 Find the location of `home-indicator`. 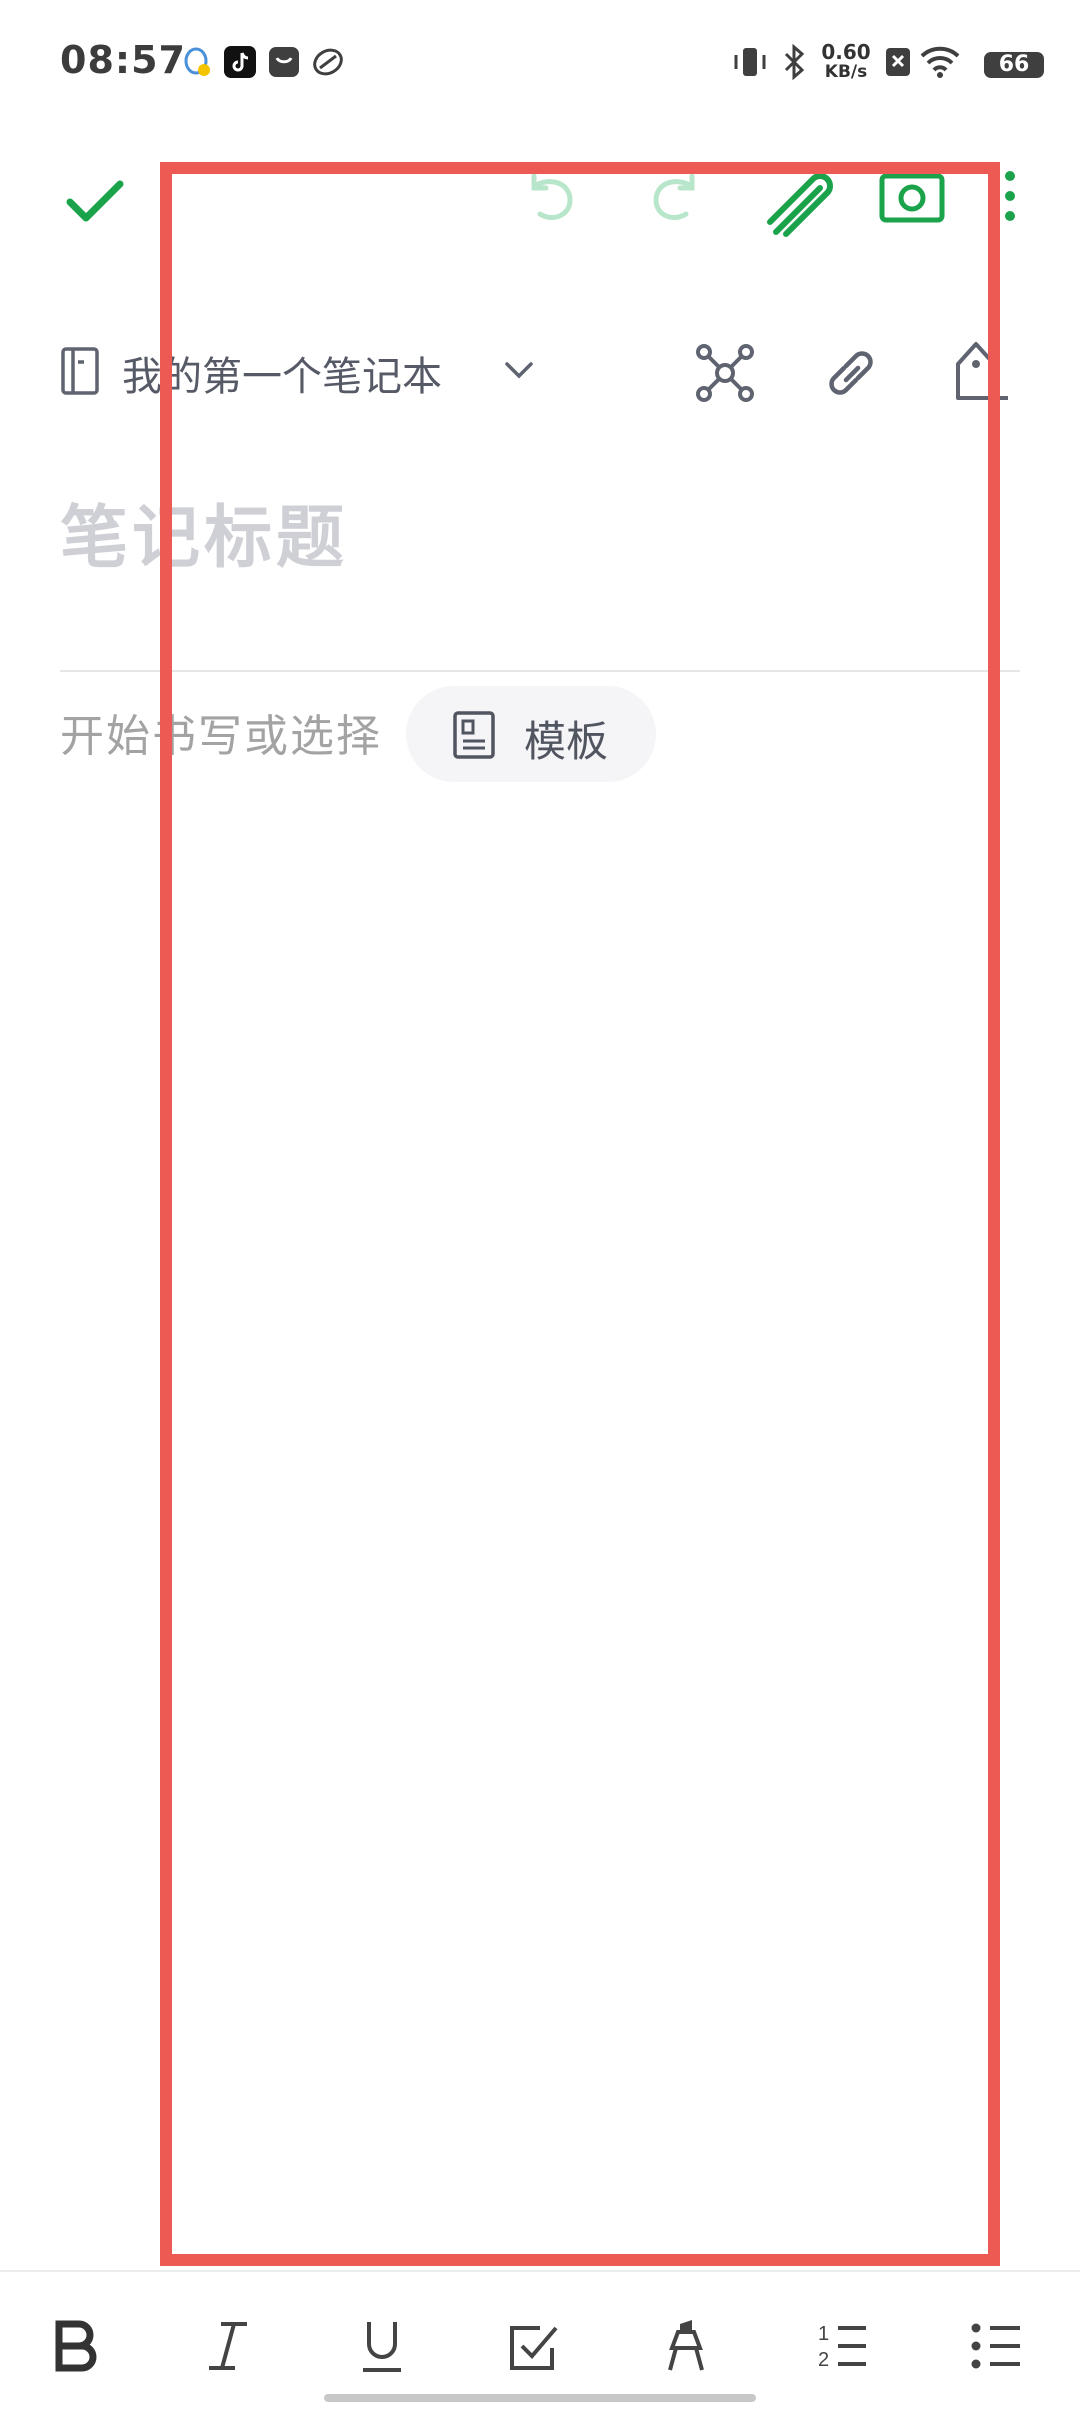

home-indicator is located at coordinates (540, 2398).